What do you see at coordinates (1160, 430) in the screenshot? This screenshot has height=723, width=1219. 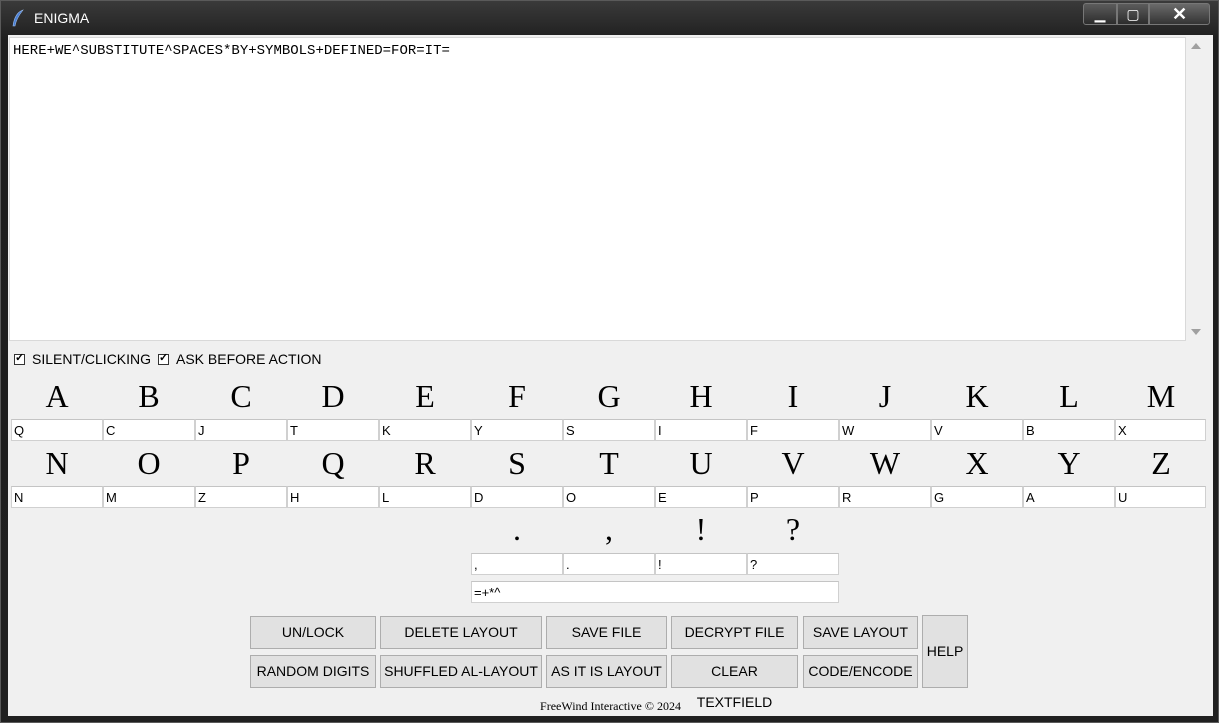 I see `substitution-field: X` at bounding box center [1160, 430].